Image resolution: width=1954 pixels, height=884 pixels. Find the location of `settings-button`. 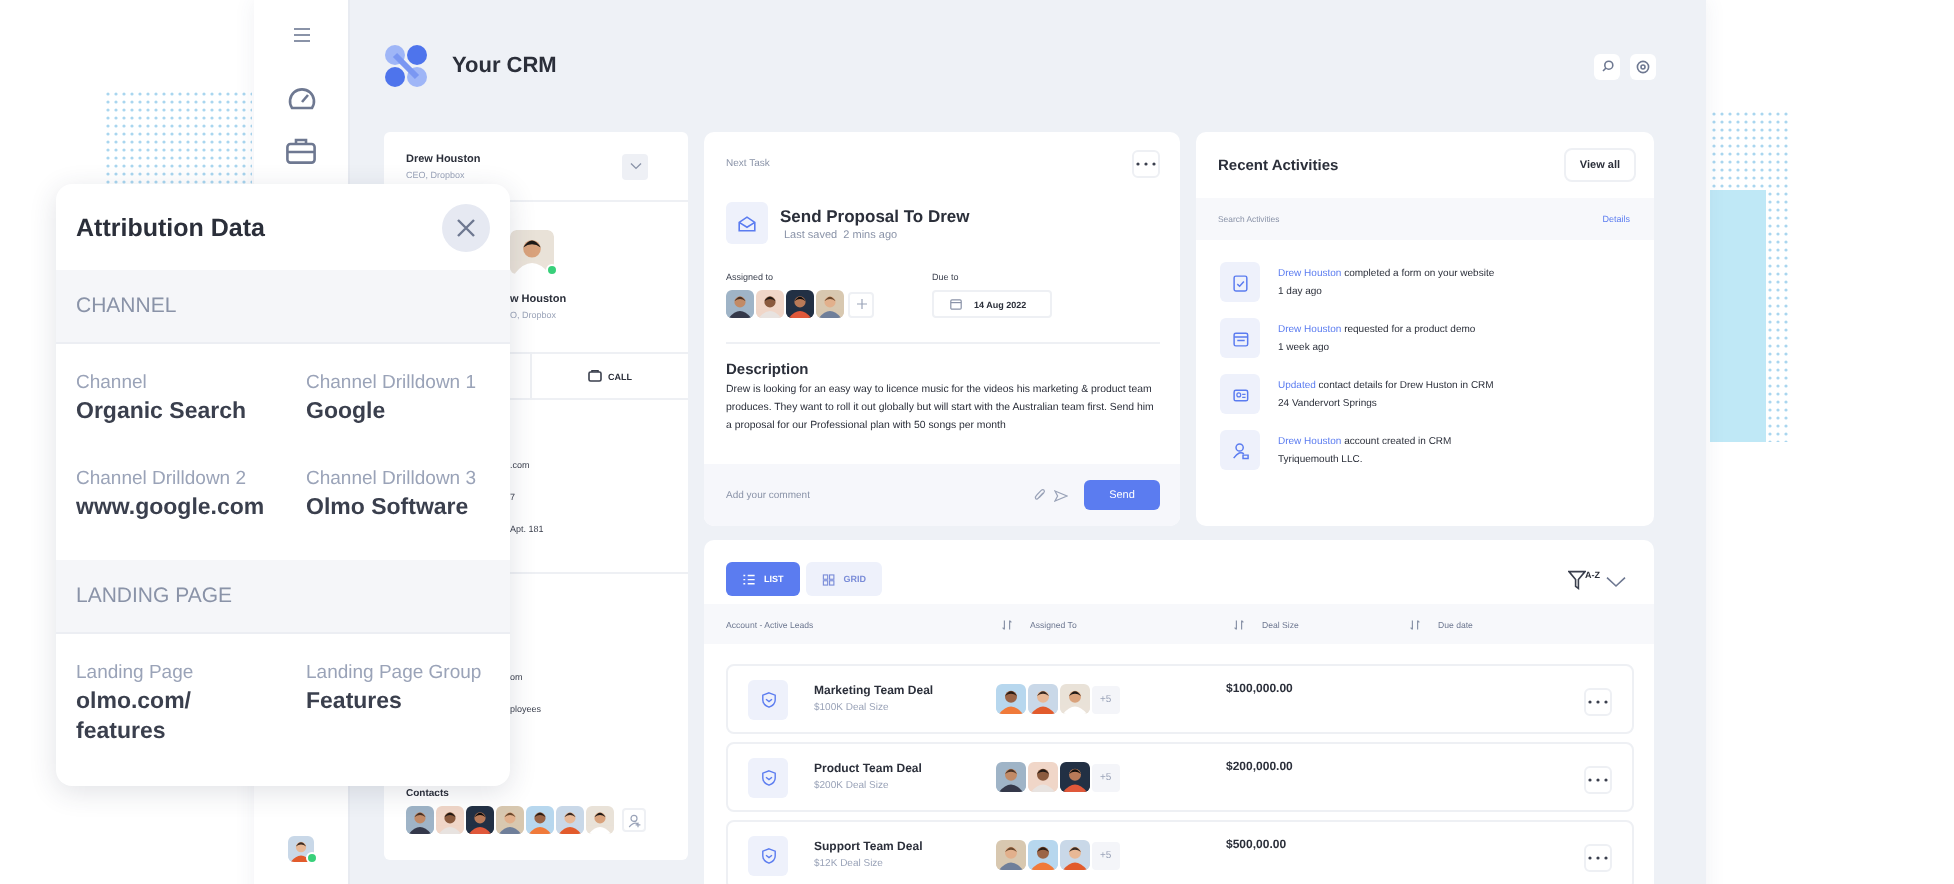

settings-button is located at coordinates (1643, 66).